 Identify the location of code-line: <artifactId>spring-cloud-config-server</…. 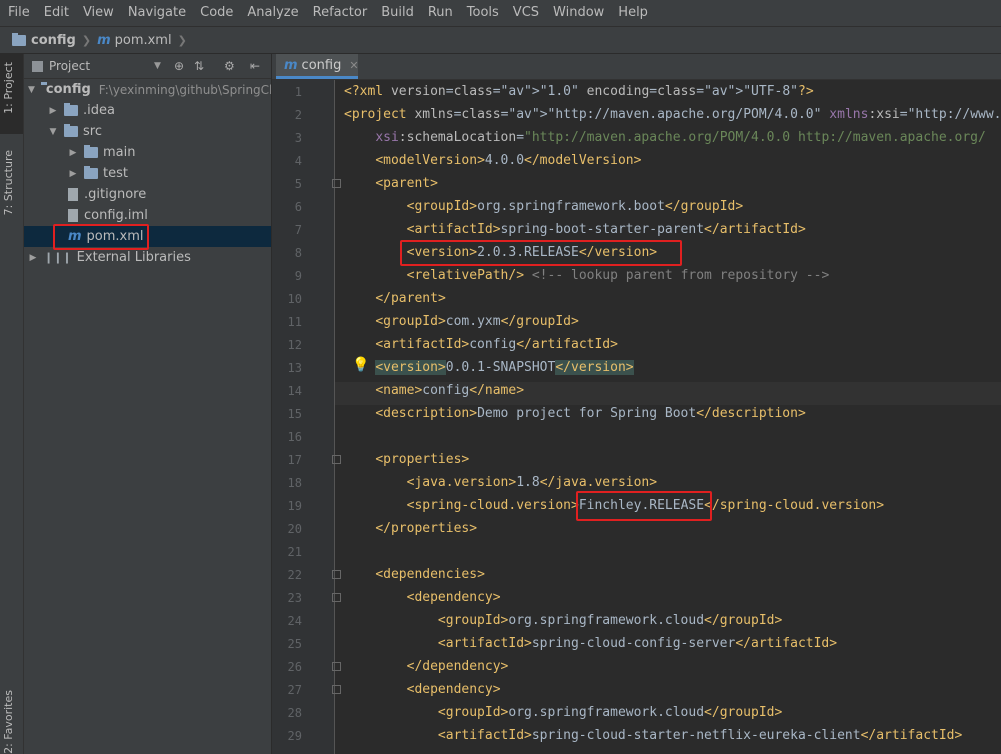
(637, 643).